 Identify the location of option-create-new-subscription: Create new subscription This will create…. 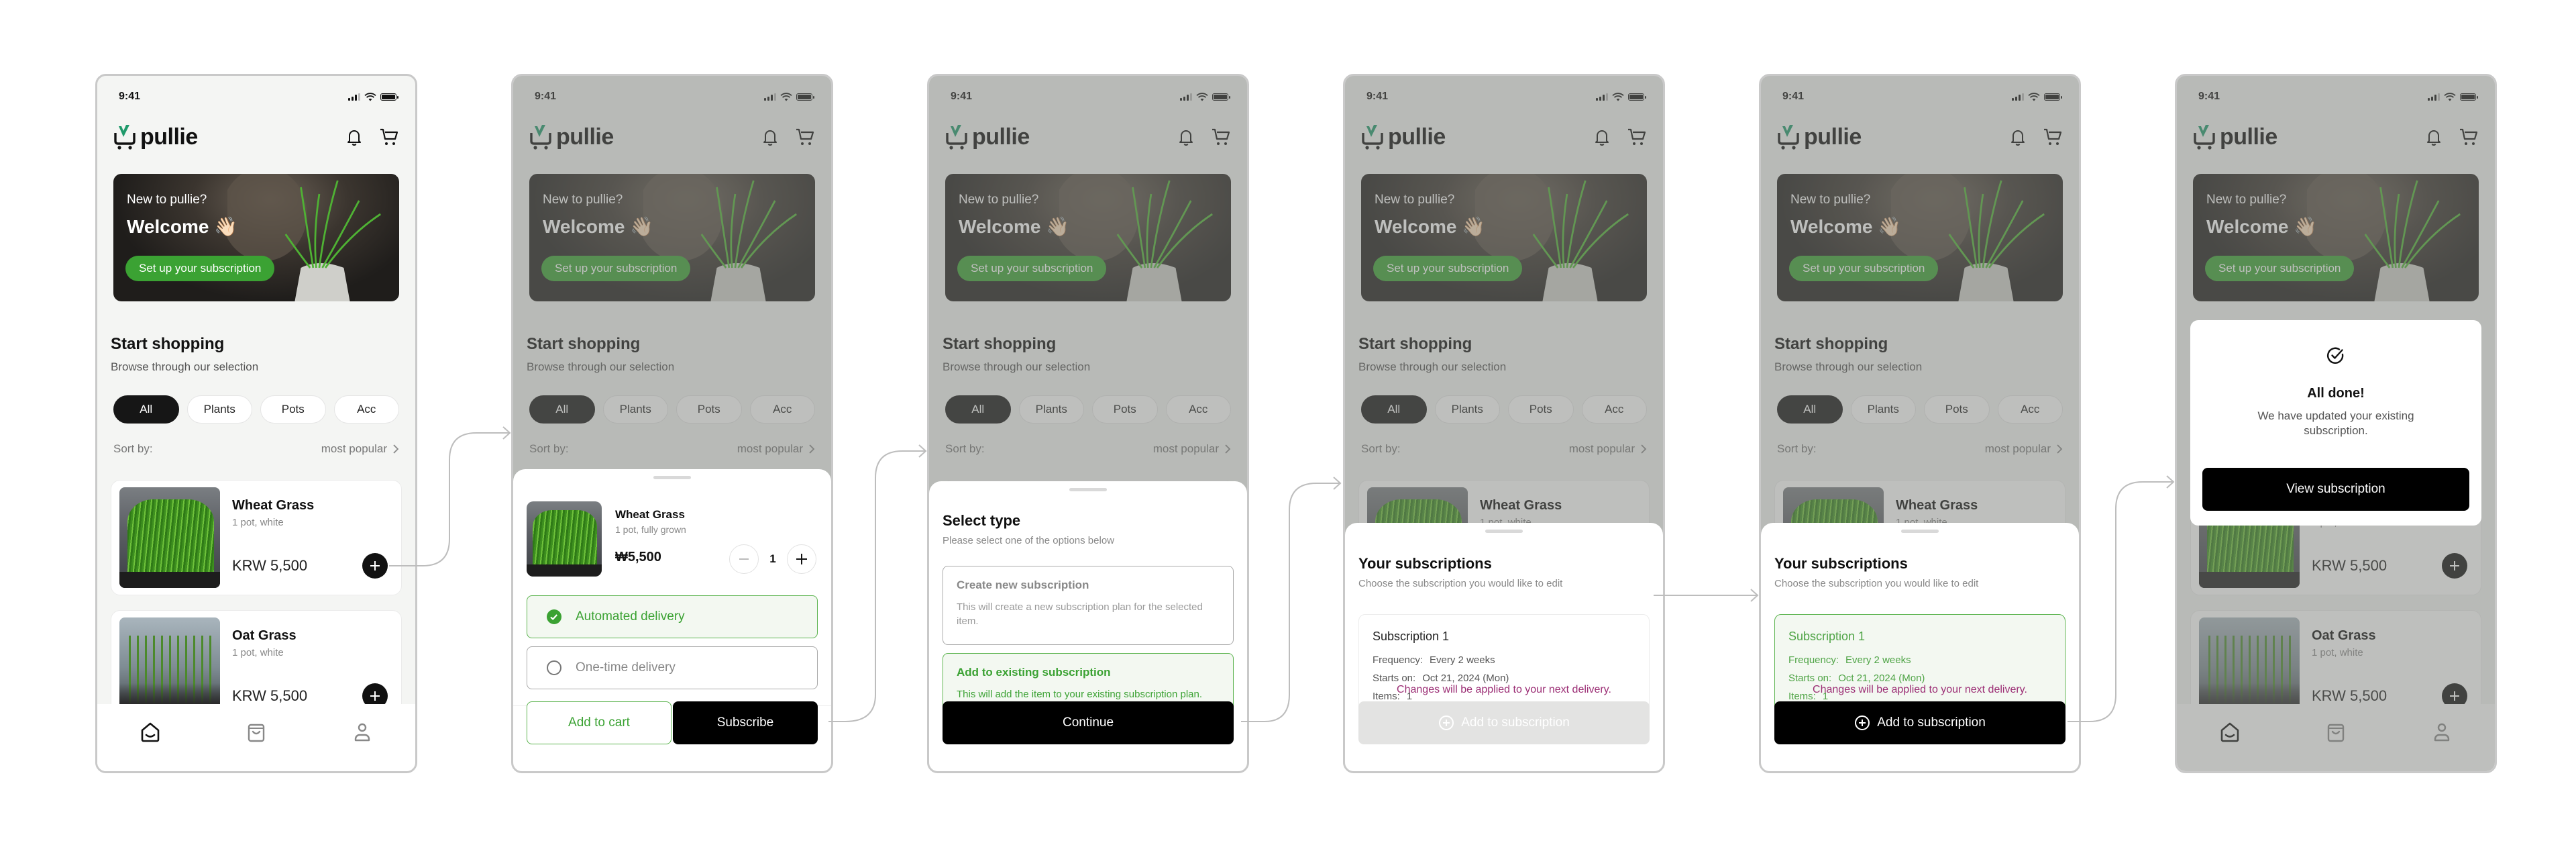
(1088, 605).